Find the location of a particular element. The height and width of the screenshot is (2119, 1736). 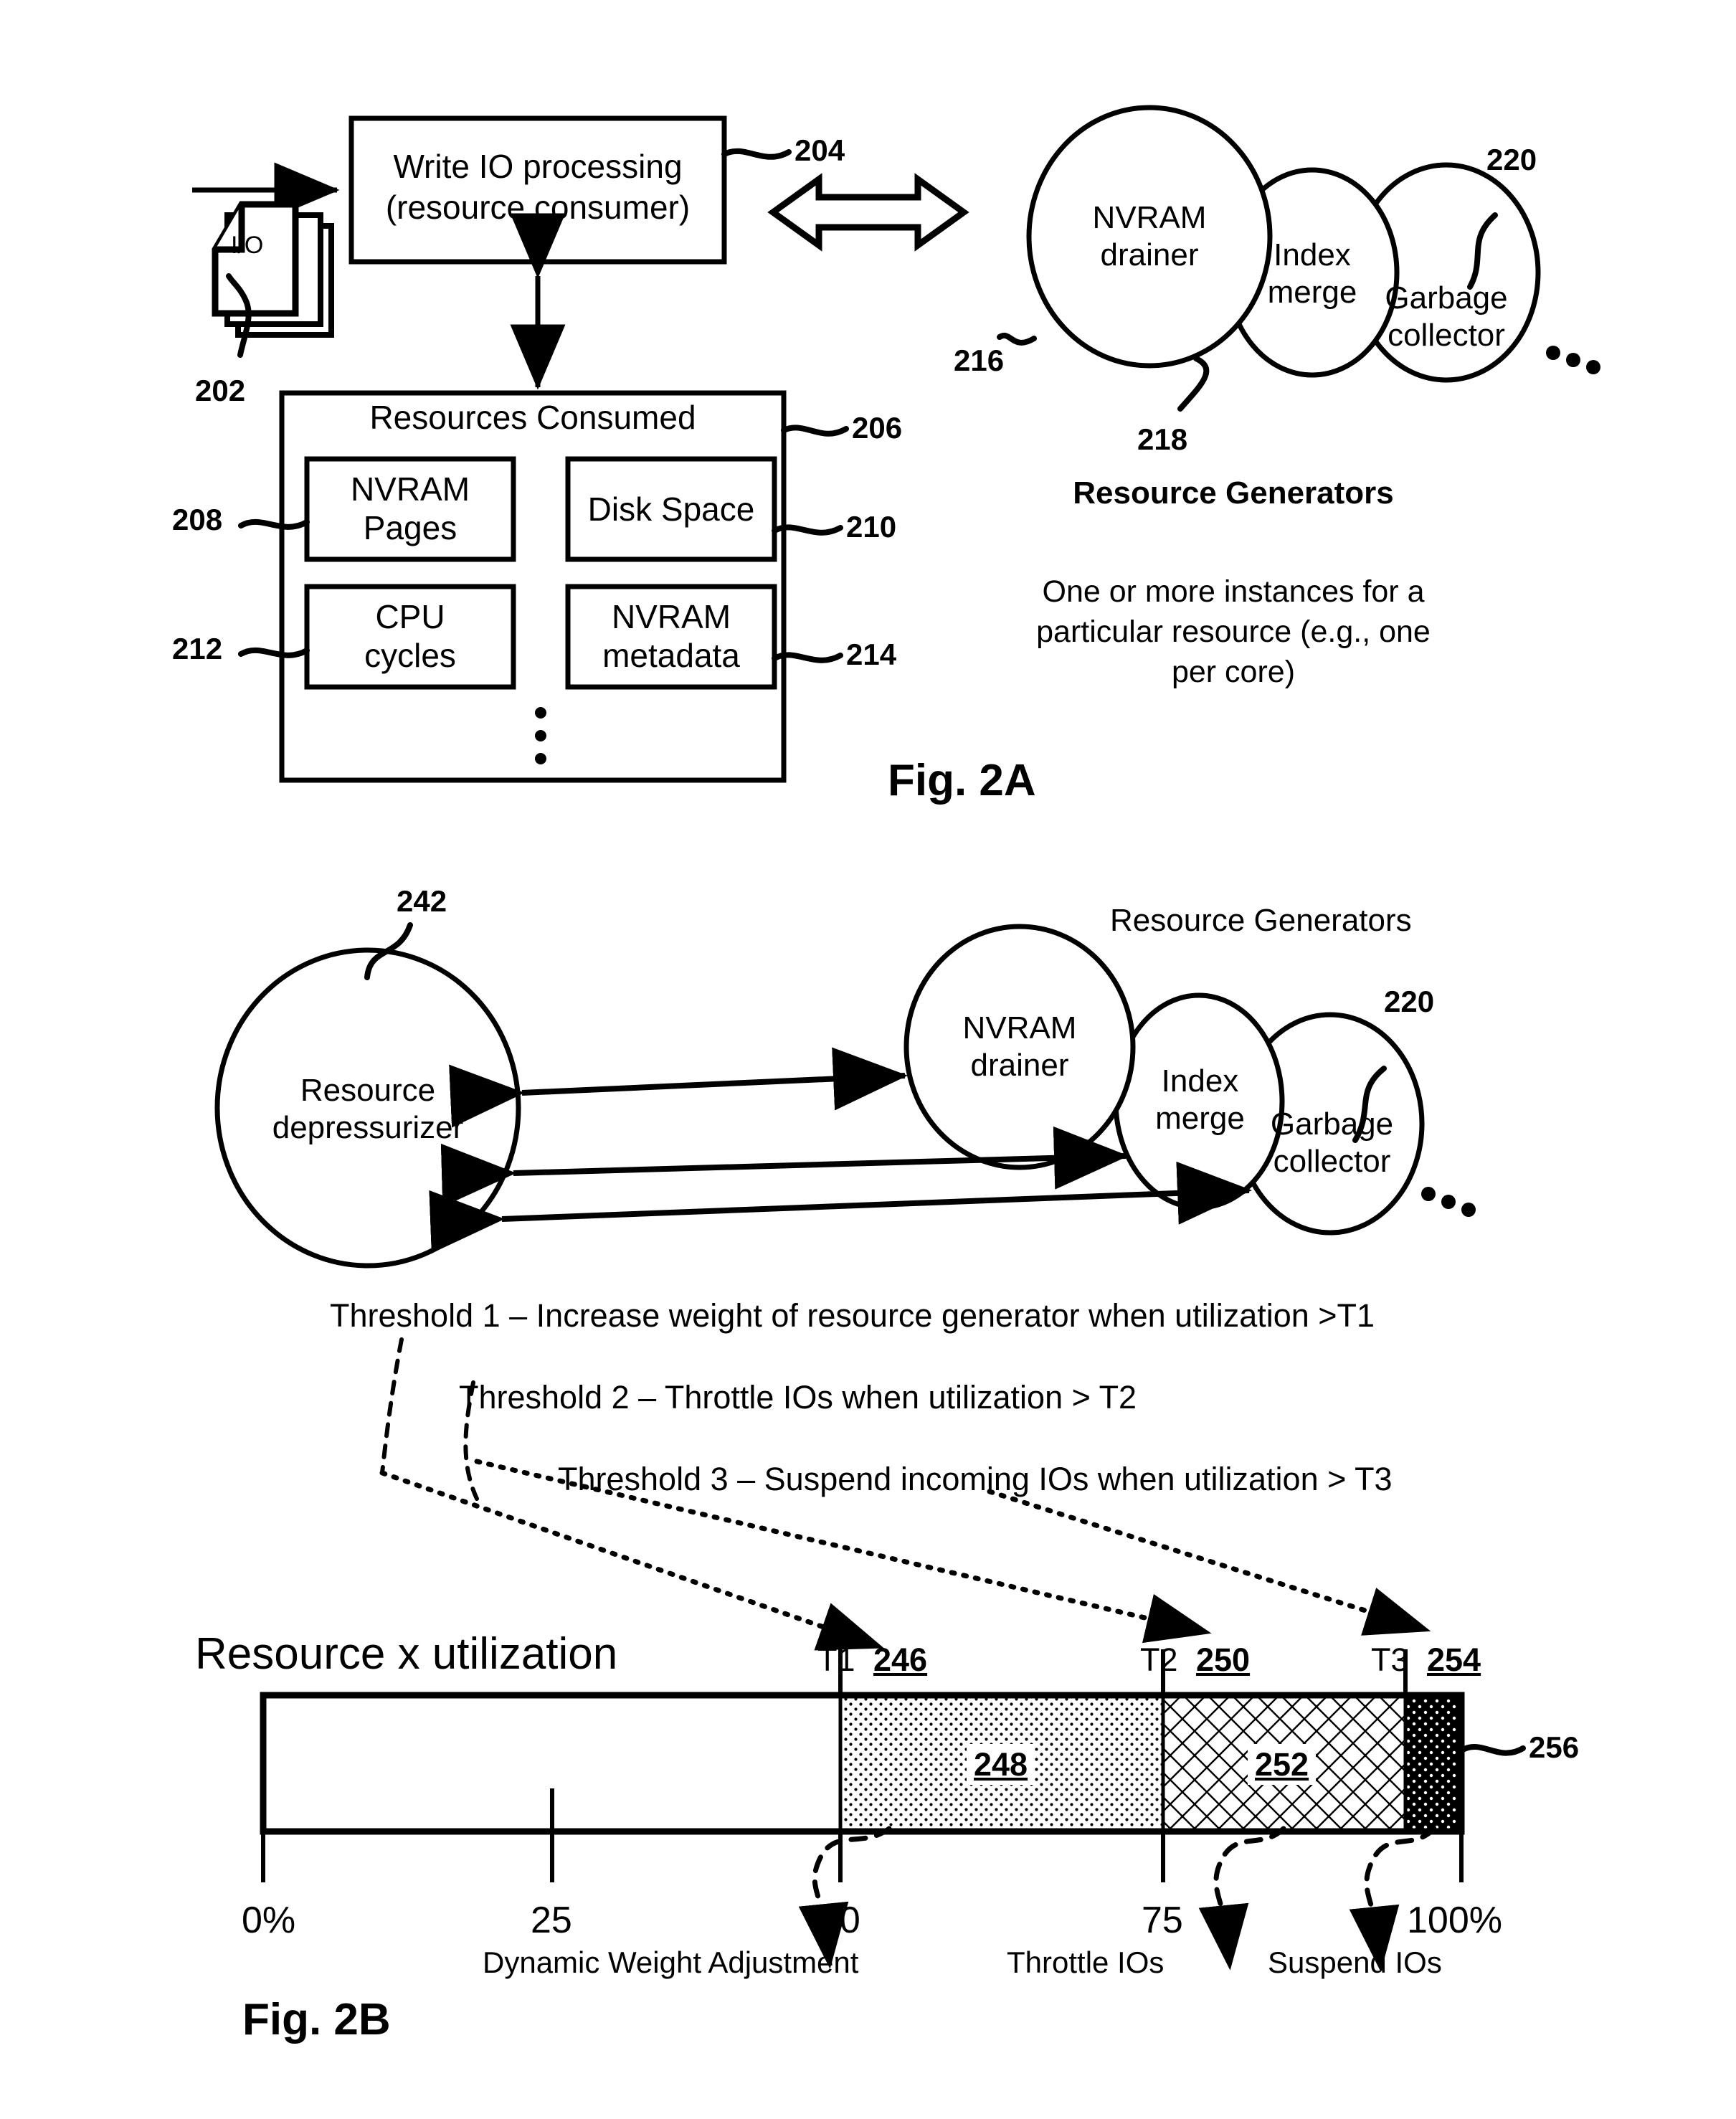

circle-2b-index-merge-line2: merge is located at coordinates (1200, 1118).